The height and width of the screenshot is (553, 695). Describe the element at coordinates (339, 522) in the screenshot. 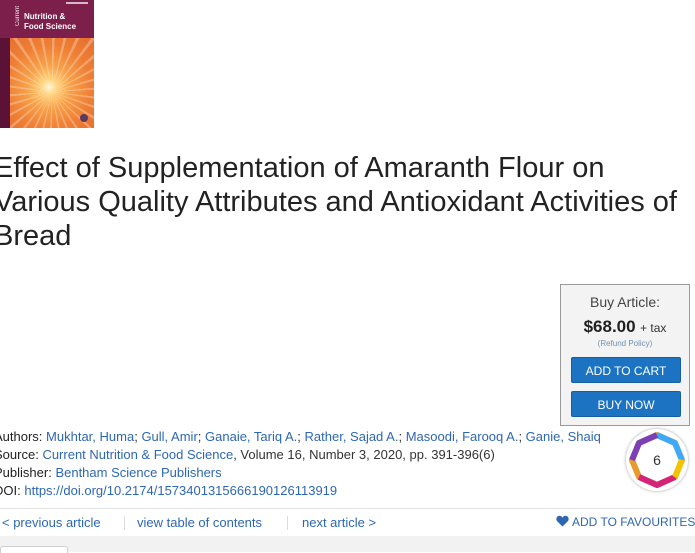

I see `next-article-link: next article >` at that location.